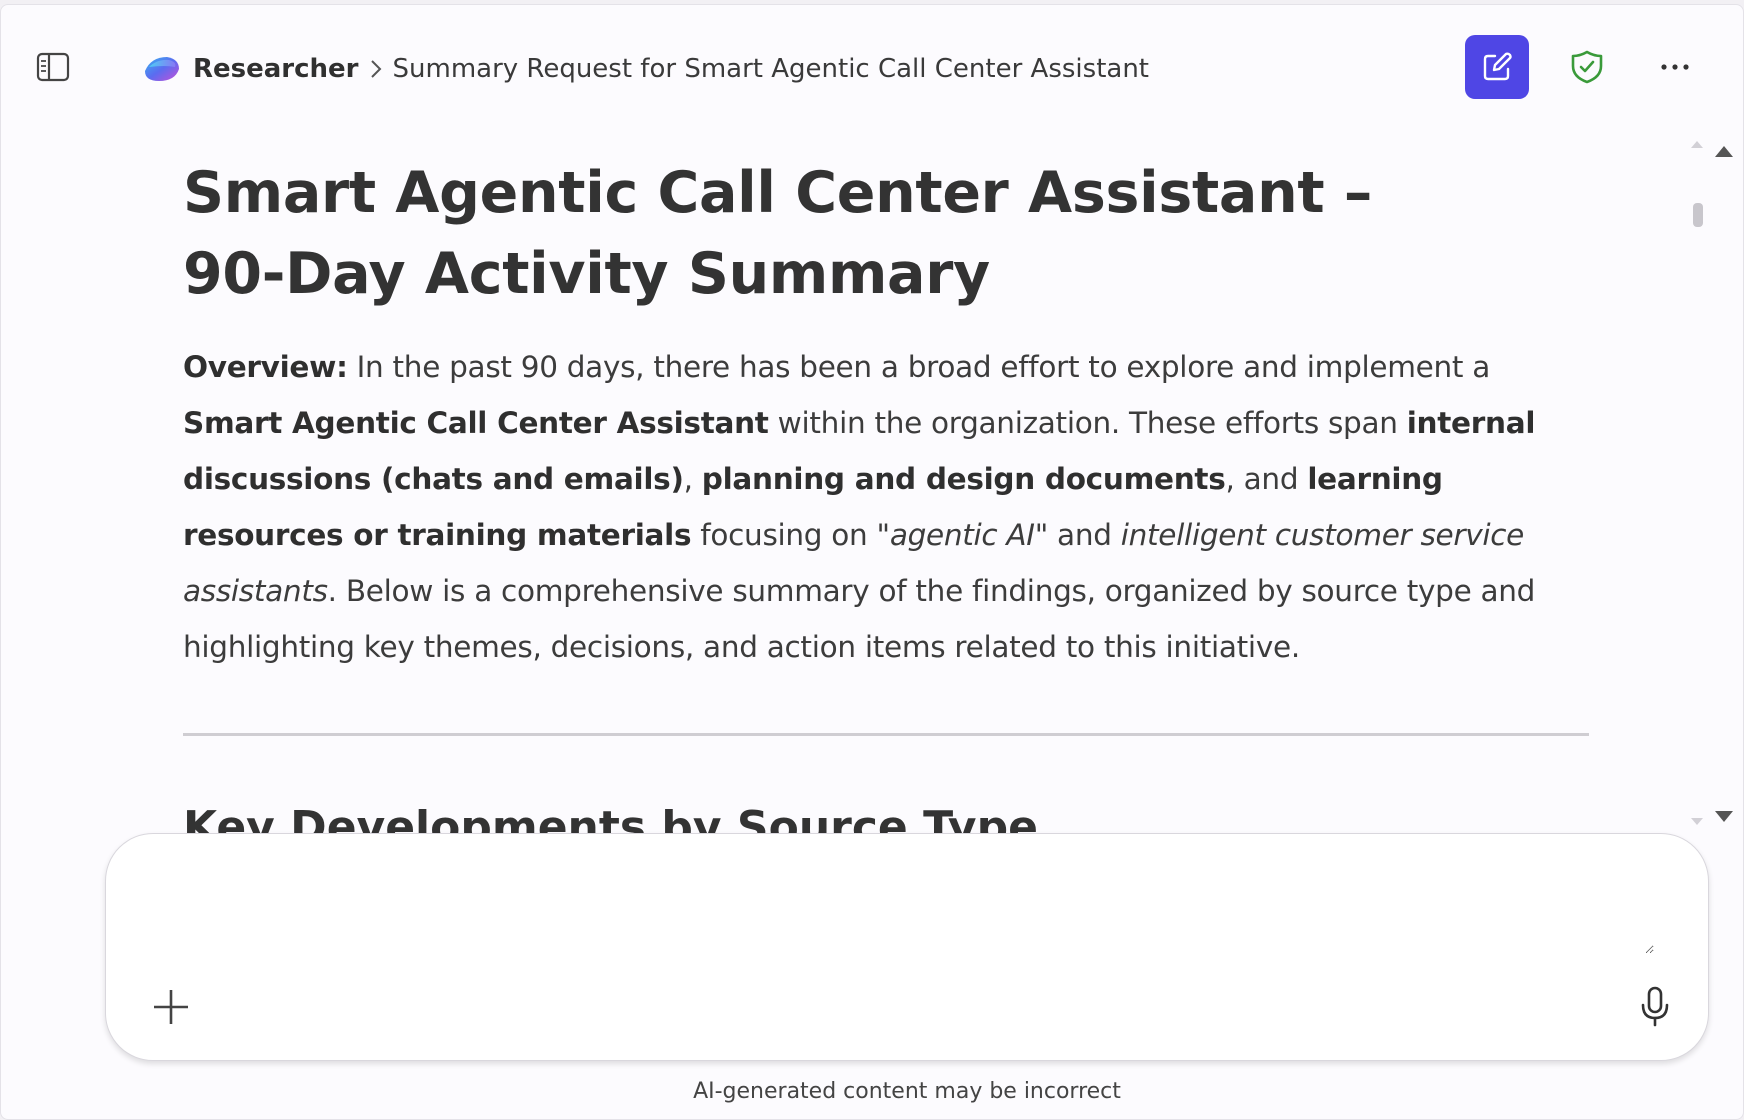 The height and width of the screenshot is (1120, 1744). Describe the element at coordinates (476, 423) in the screenshot. I see `overview-bold: Smart Agentic Call Center Assistant` at that location.